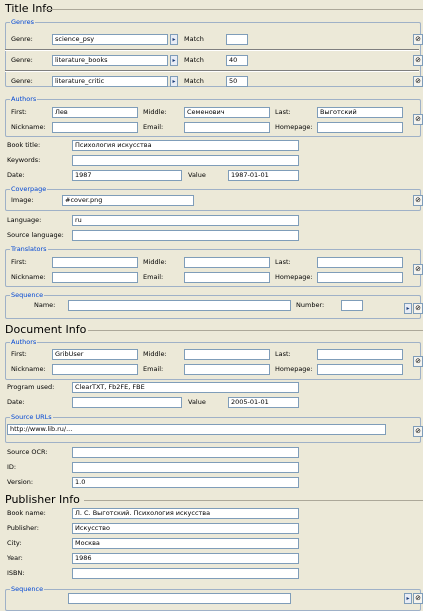  What do you see at coordinates (418, 308) in the screenshot?
I see `remove-sequence-icon: ⊘` at bounding box center [418, 308].